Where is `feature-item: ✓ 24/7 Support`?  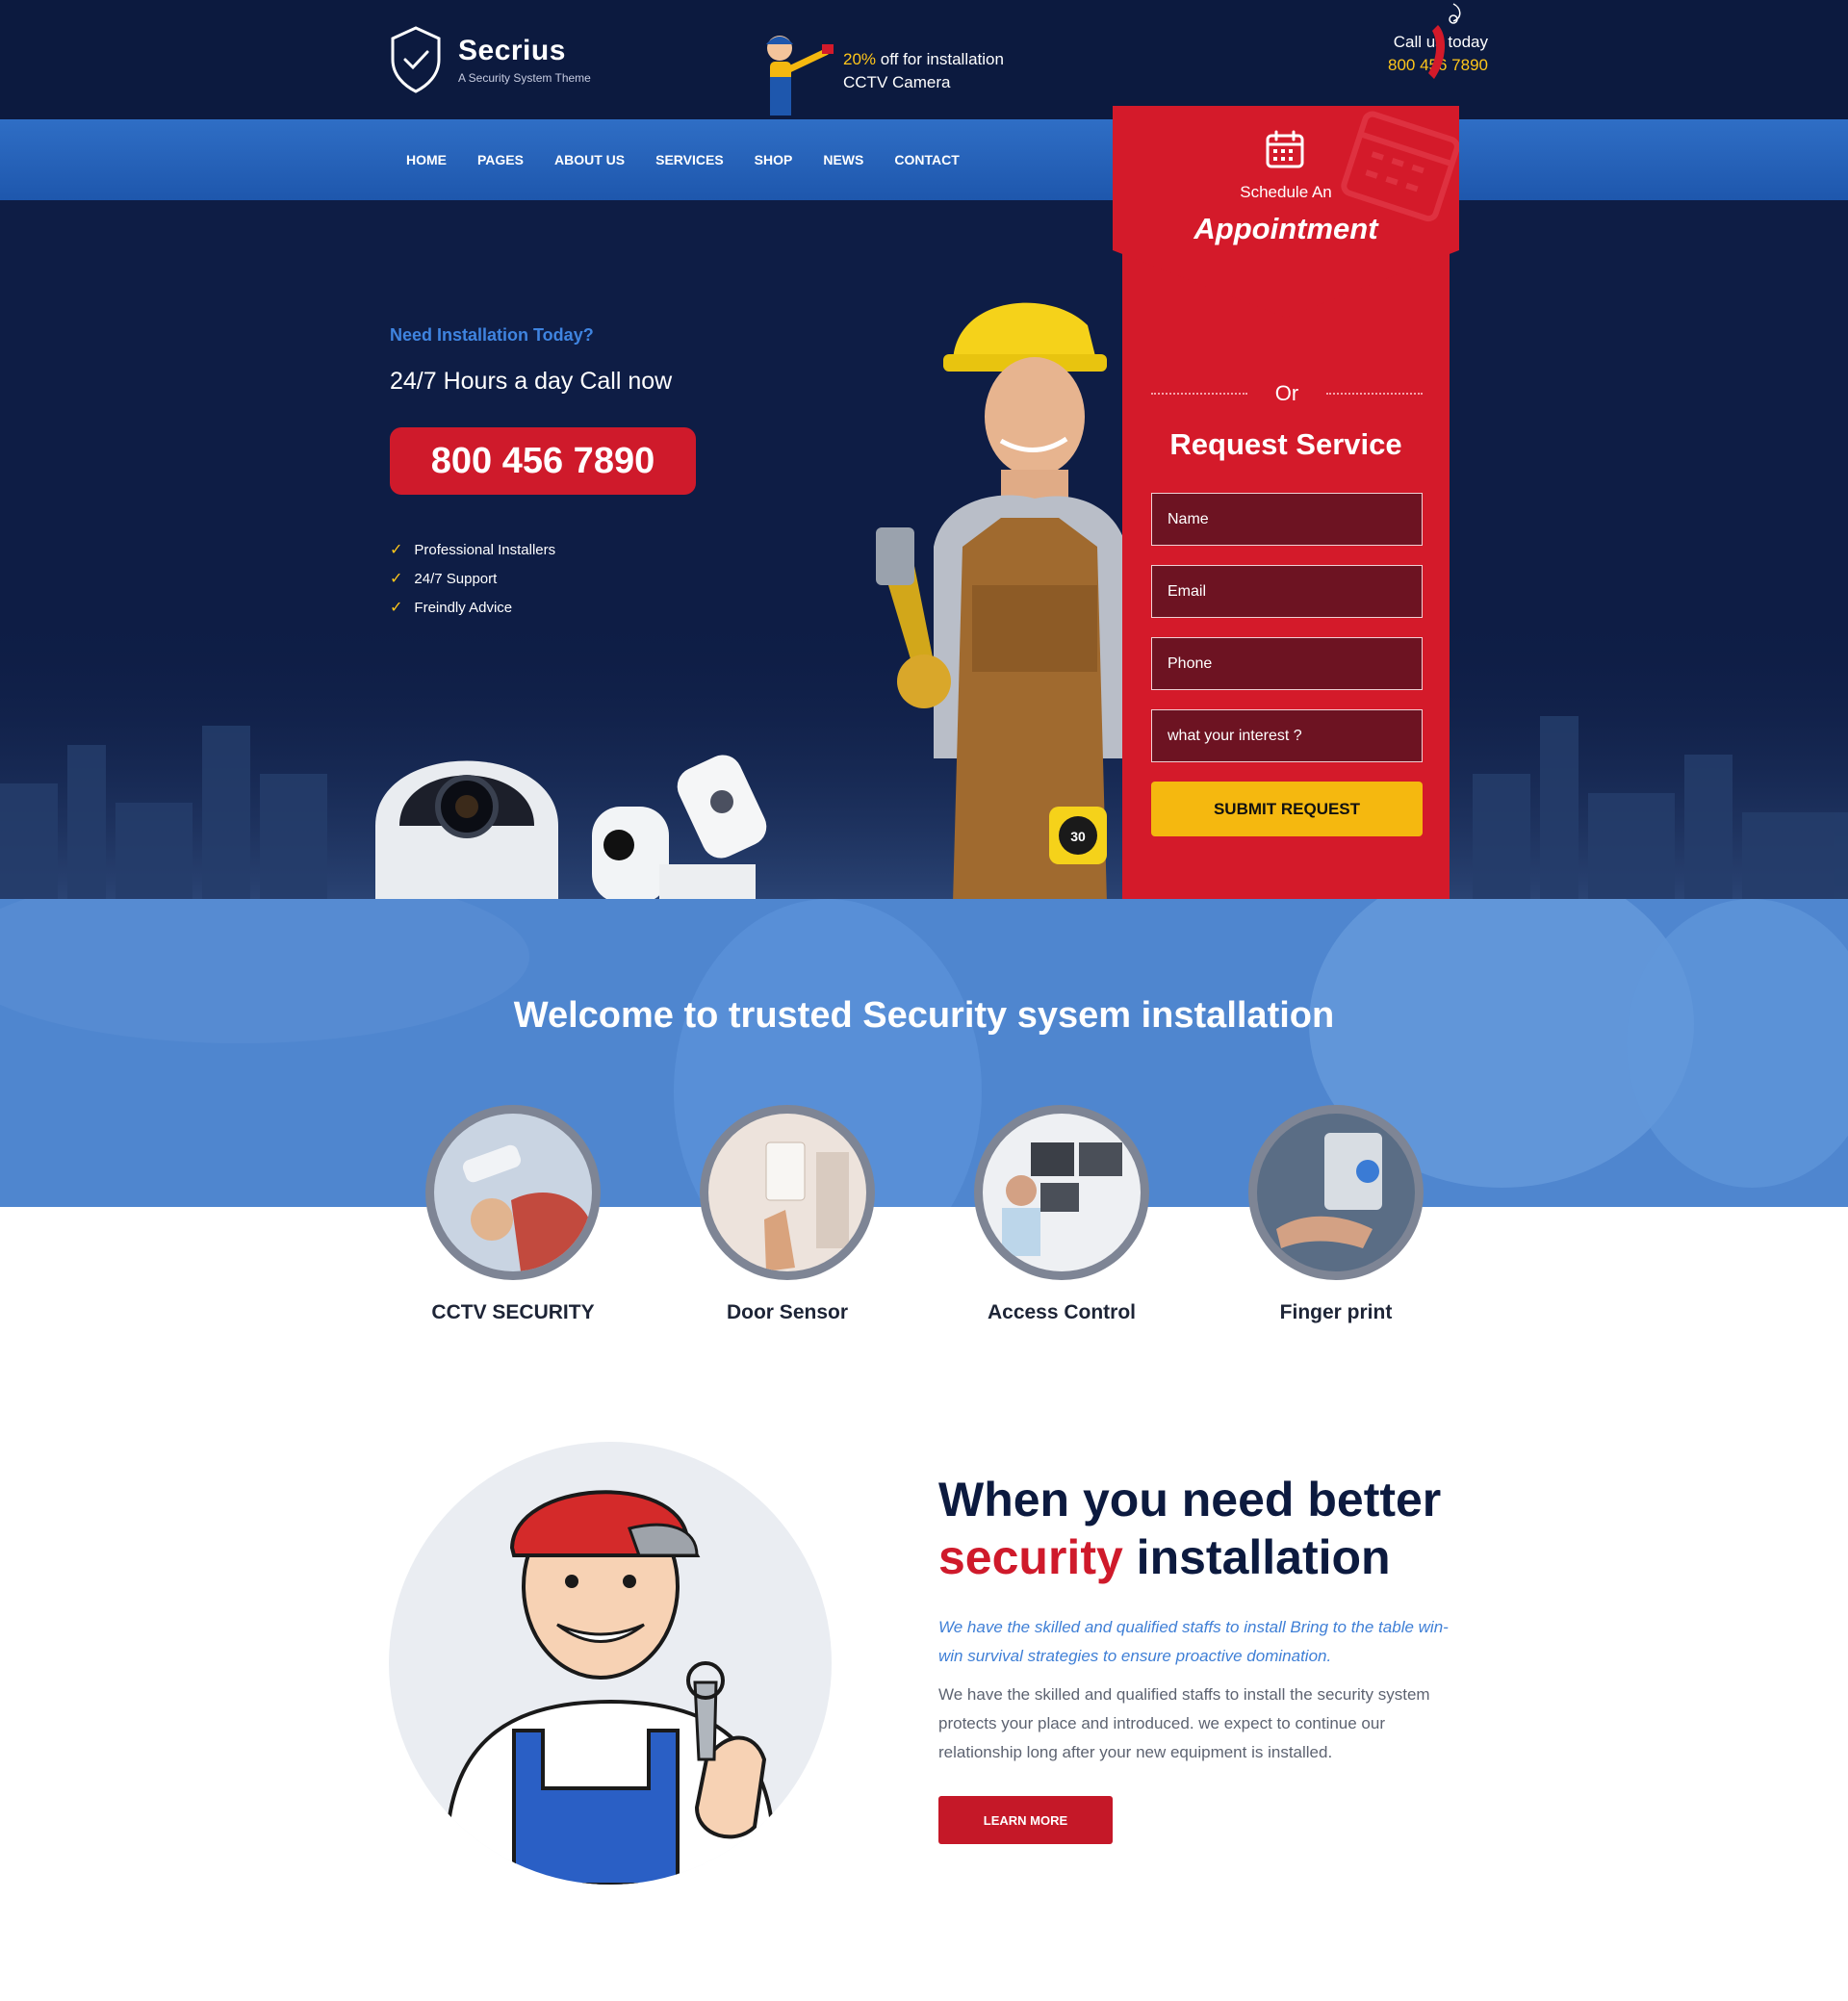
feature-item: ✓ 24/7 Support is located at coordinates (472, 579).